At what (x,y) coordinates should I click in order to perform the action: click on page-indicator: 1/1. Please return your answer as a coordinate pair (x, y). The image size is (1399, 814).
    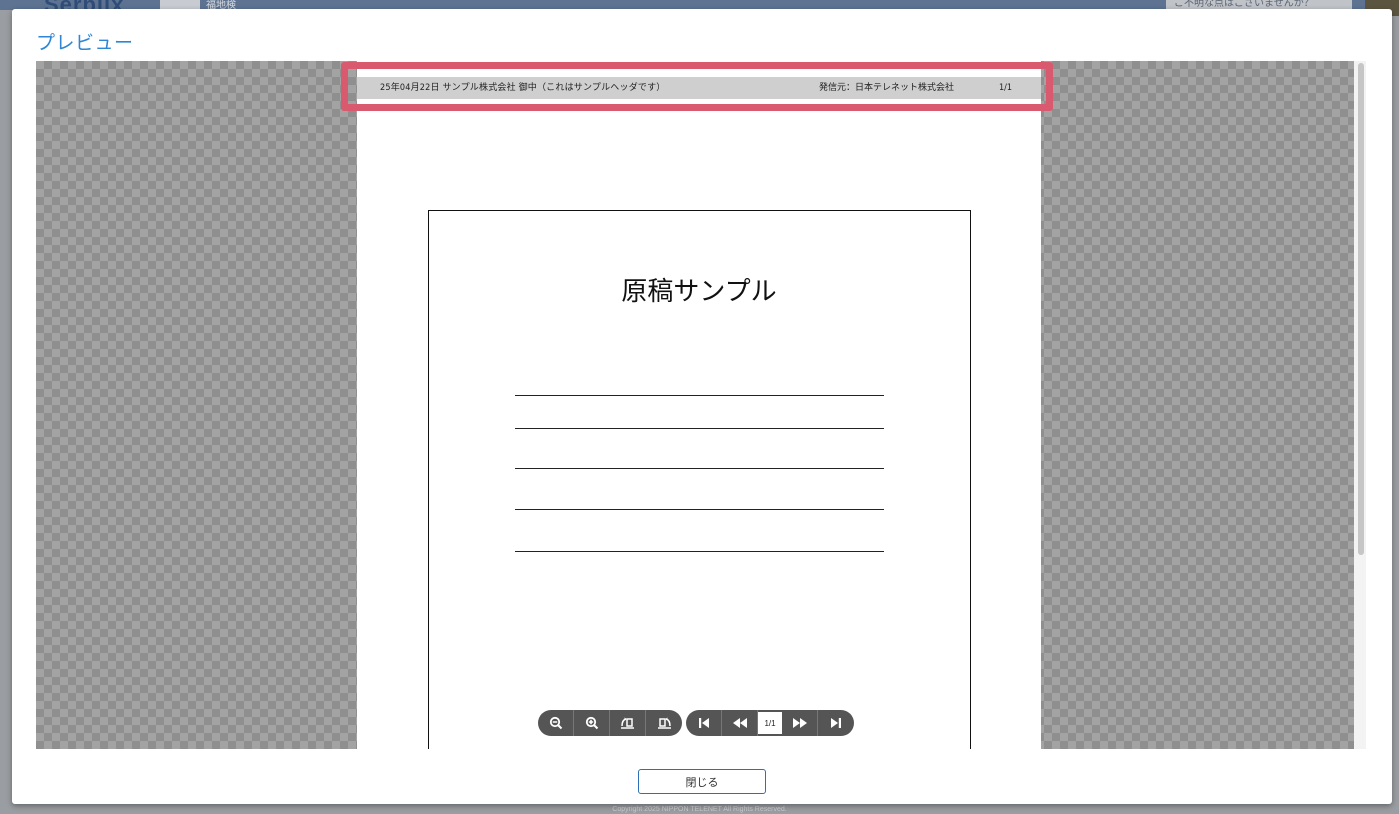
    Looking at the image, I should click on (770, 723).